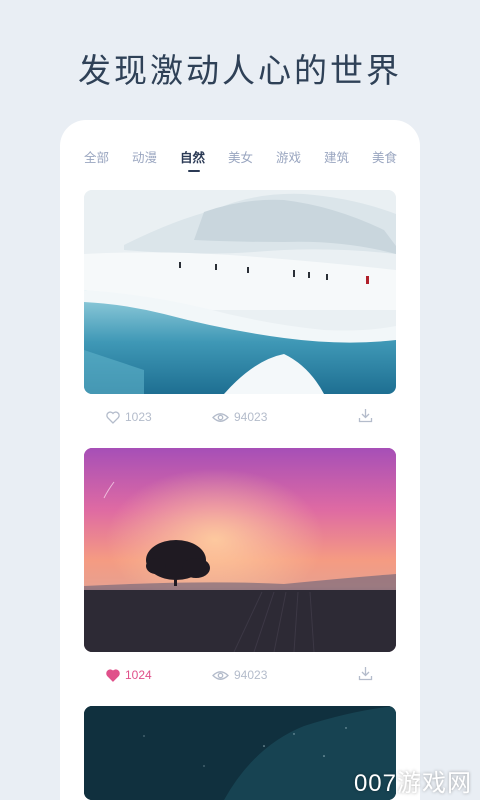 This screenshot has width=480, height=800. I want to click on tab-nature: 自然, so click(204, 163).